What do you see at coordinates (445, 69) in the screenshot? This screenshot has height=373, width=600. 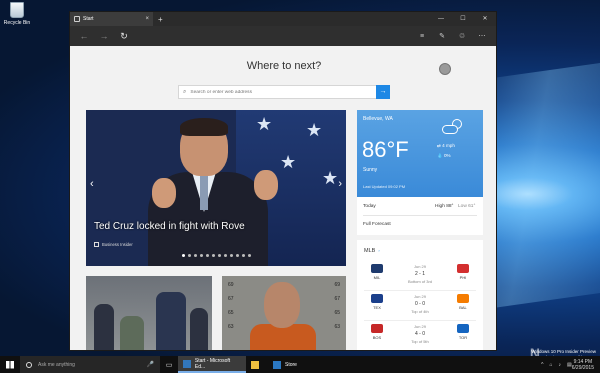 I see `profile-avatar-icon` at bounding box center [445, 69].